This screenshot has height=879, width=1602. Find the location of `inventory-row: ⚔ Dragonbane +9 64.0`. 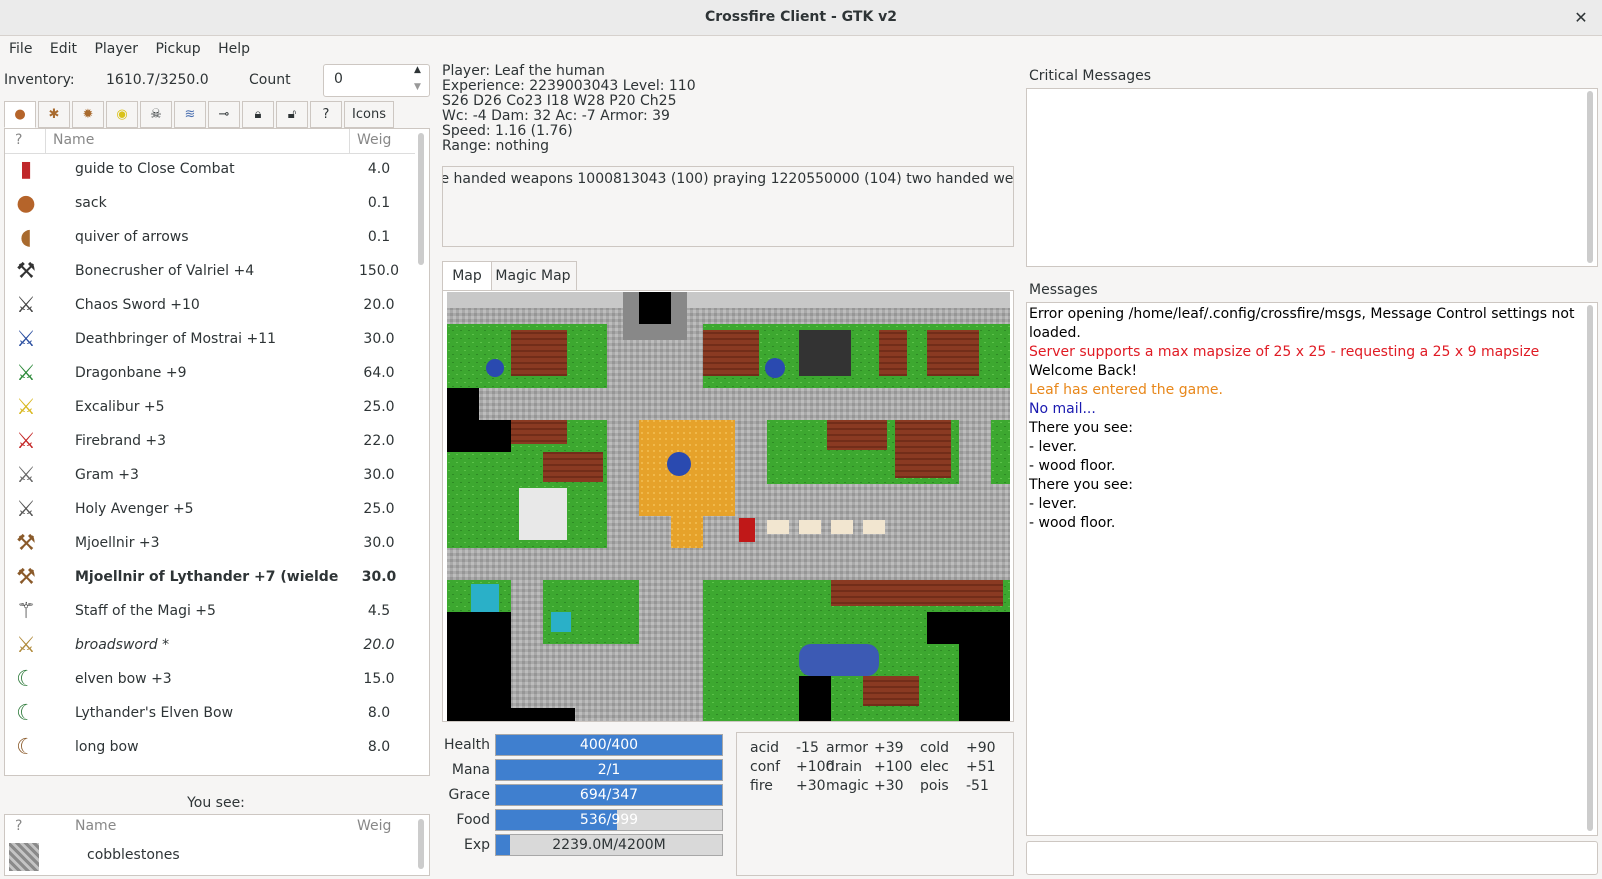

inventory-row: ⚔ Dragonbane +9 64.0 is located at coordinates (210, 374).